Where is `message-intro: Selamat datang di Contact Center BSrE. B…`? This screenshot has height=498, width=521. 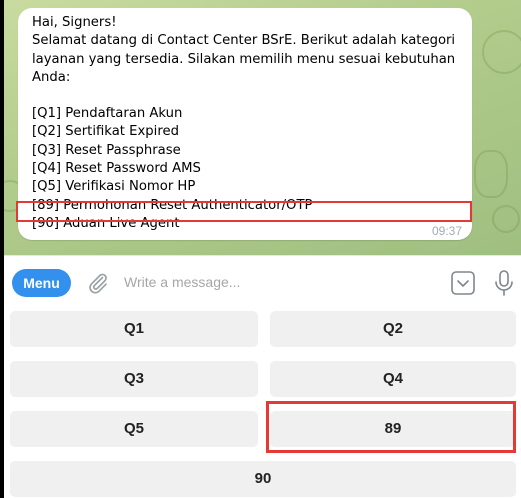
message-intro: Selamat datang di Contact Center BSrE. B… is located at coordinates (244, 59).